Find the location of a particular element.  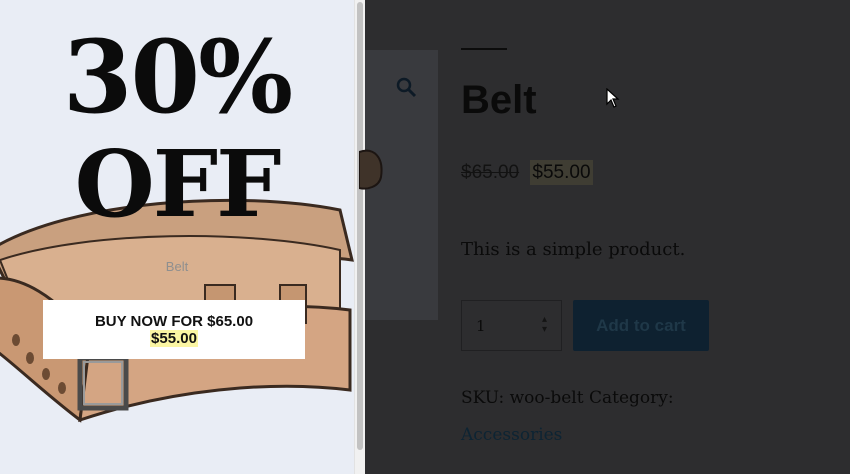

add-to-cart-button: Add to cart is located at coordinates (641, 325).